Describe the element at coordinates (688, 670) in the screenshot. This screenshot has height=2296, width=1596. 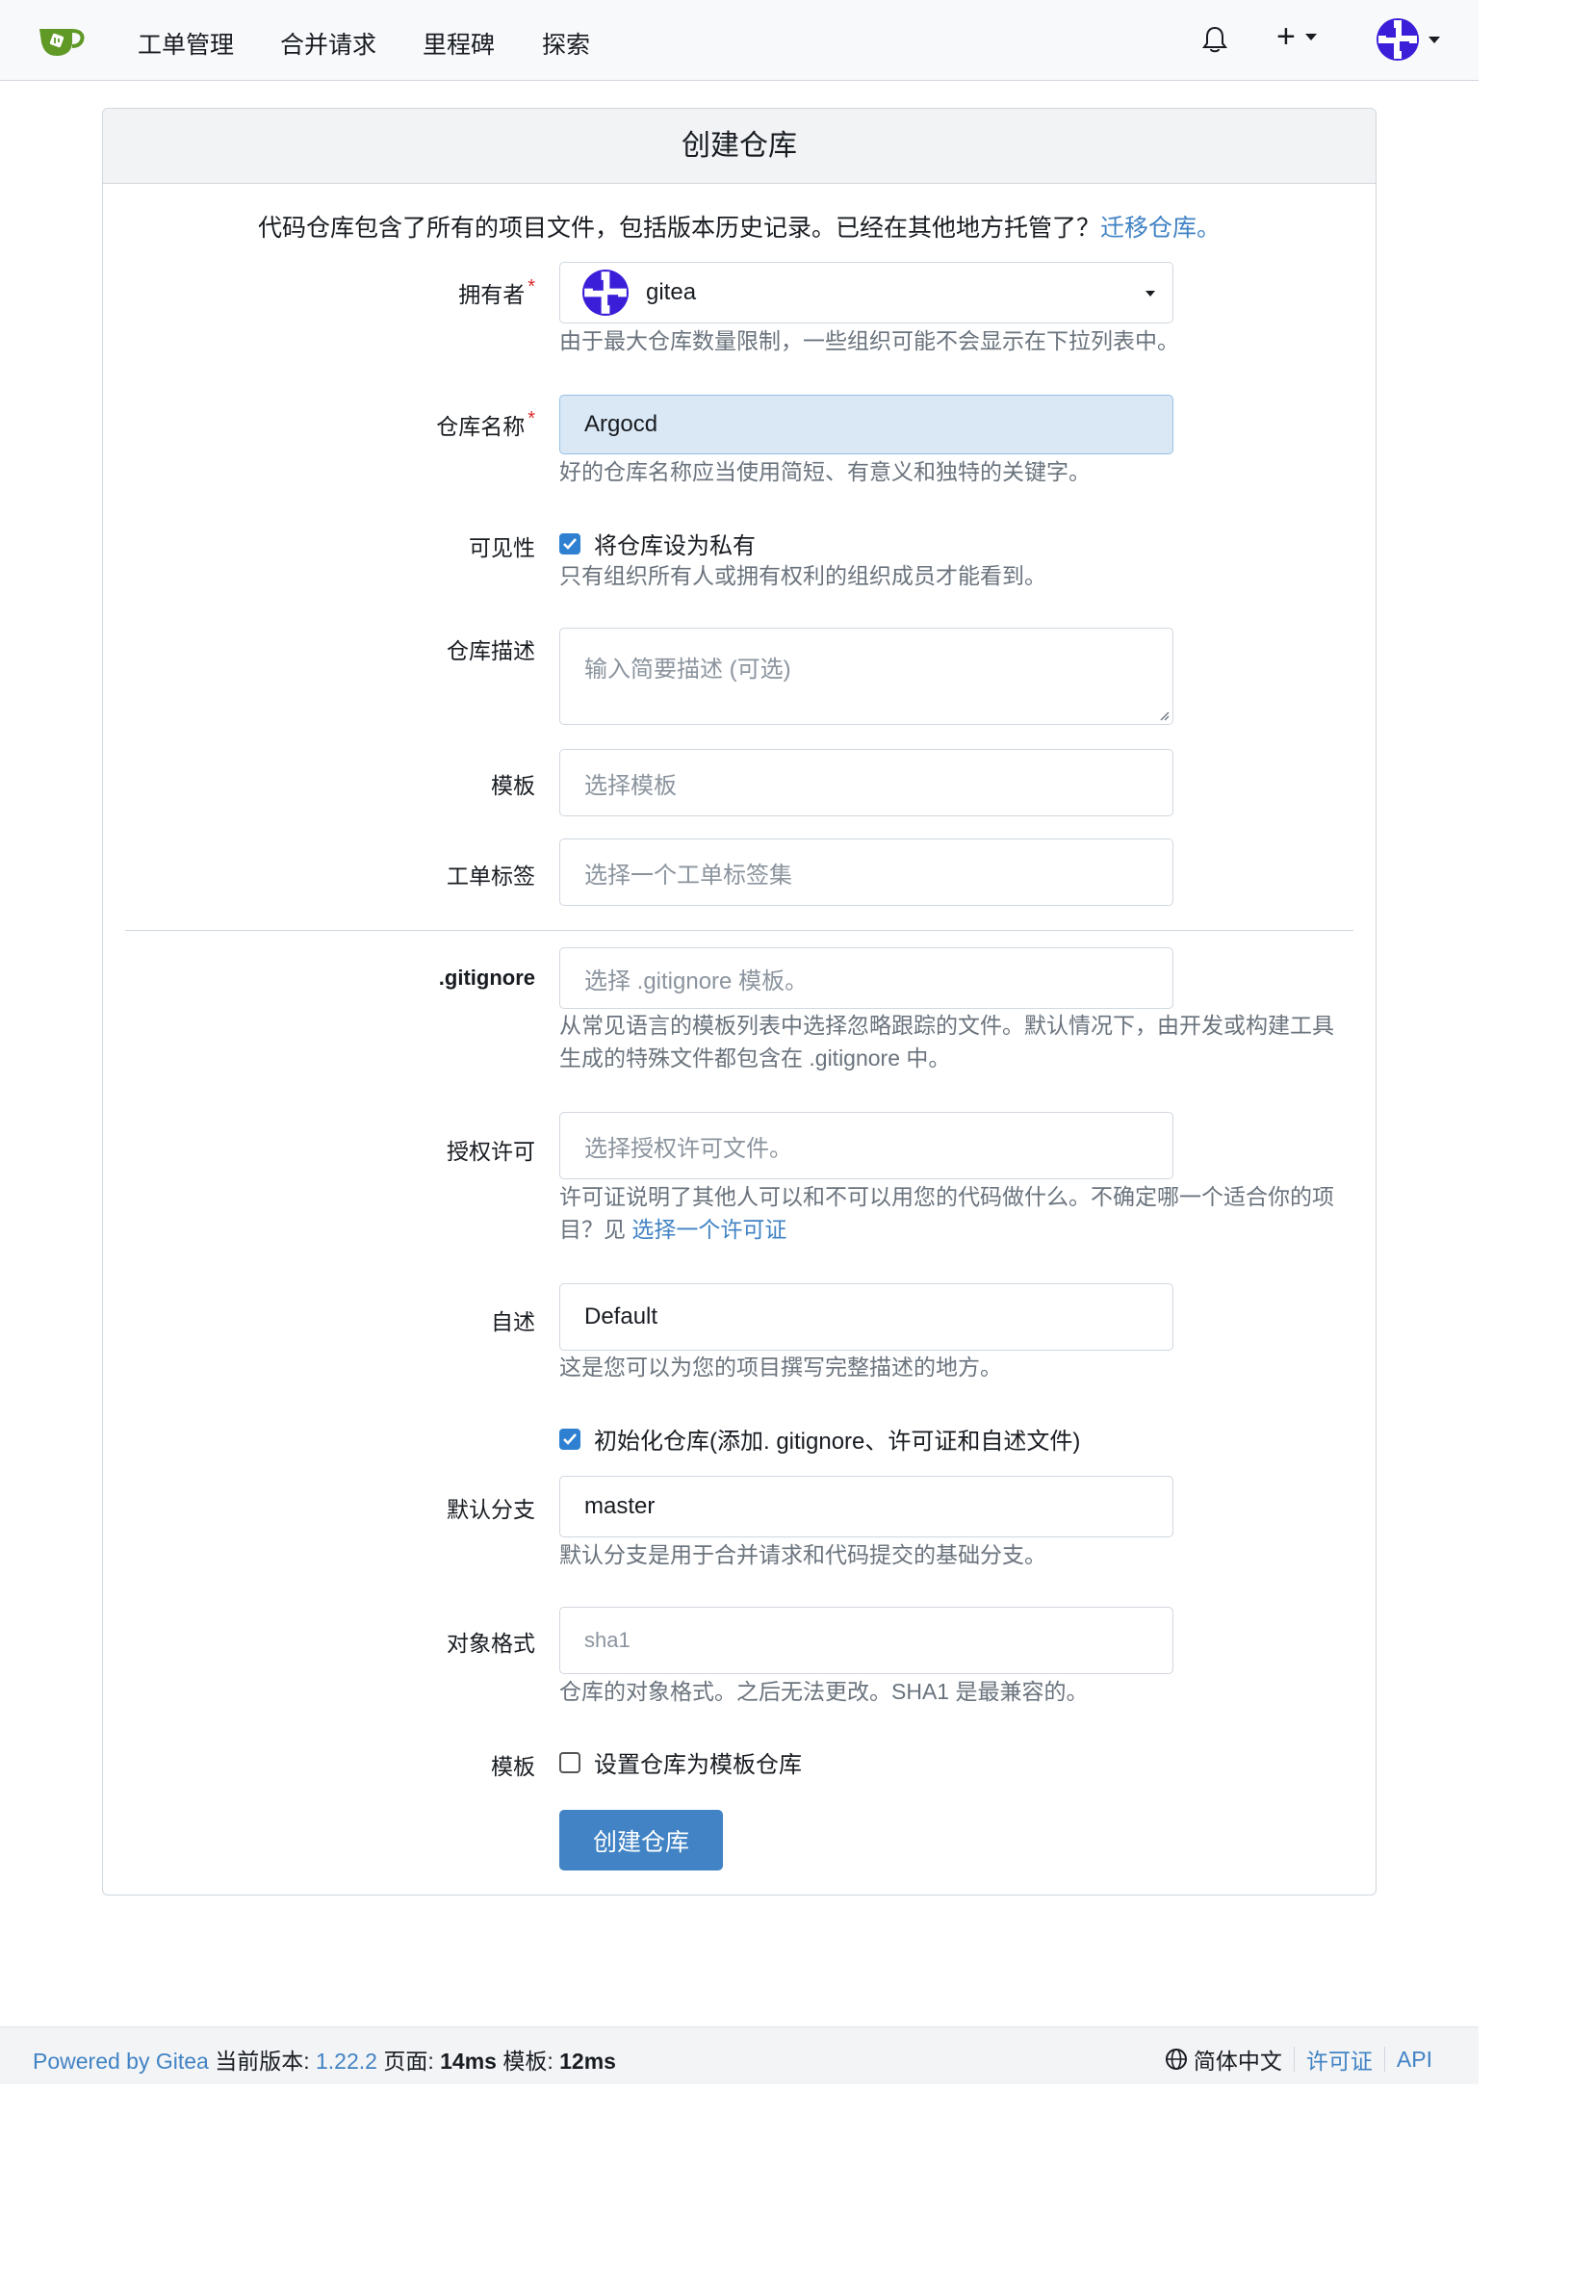
I see `description-placeholder: 输入简要描述 (可选)` at that location.